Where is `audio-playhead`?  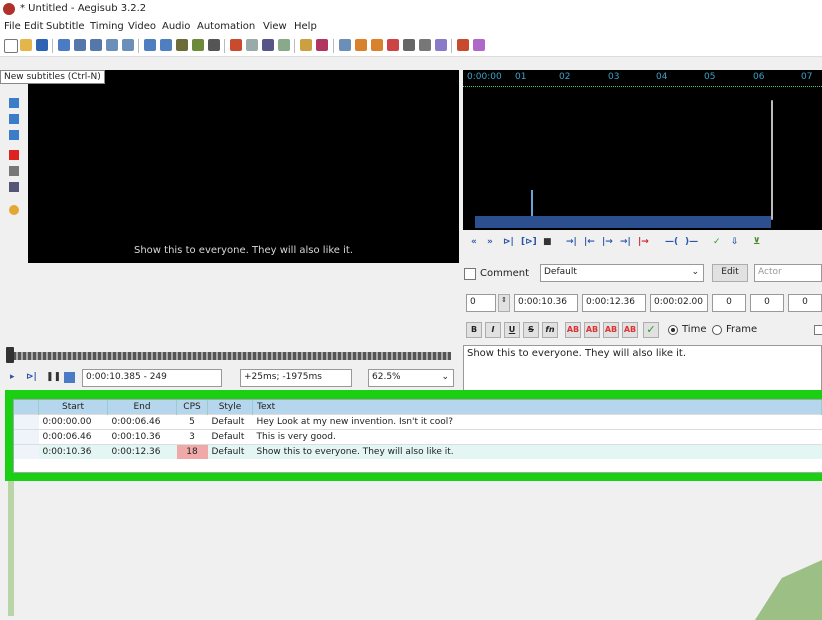
audio-playhead is located at coordinates (772, 160).